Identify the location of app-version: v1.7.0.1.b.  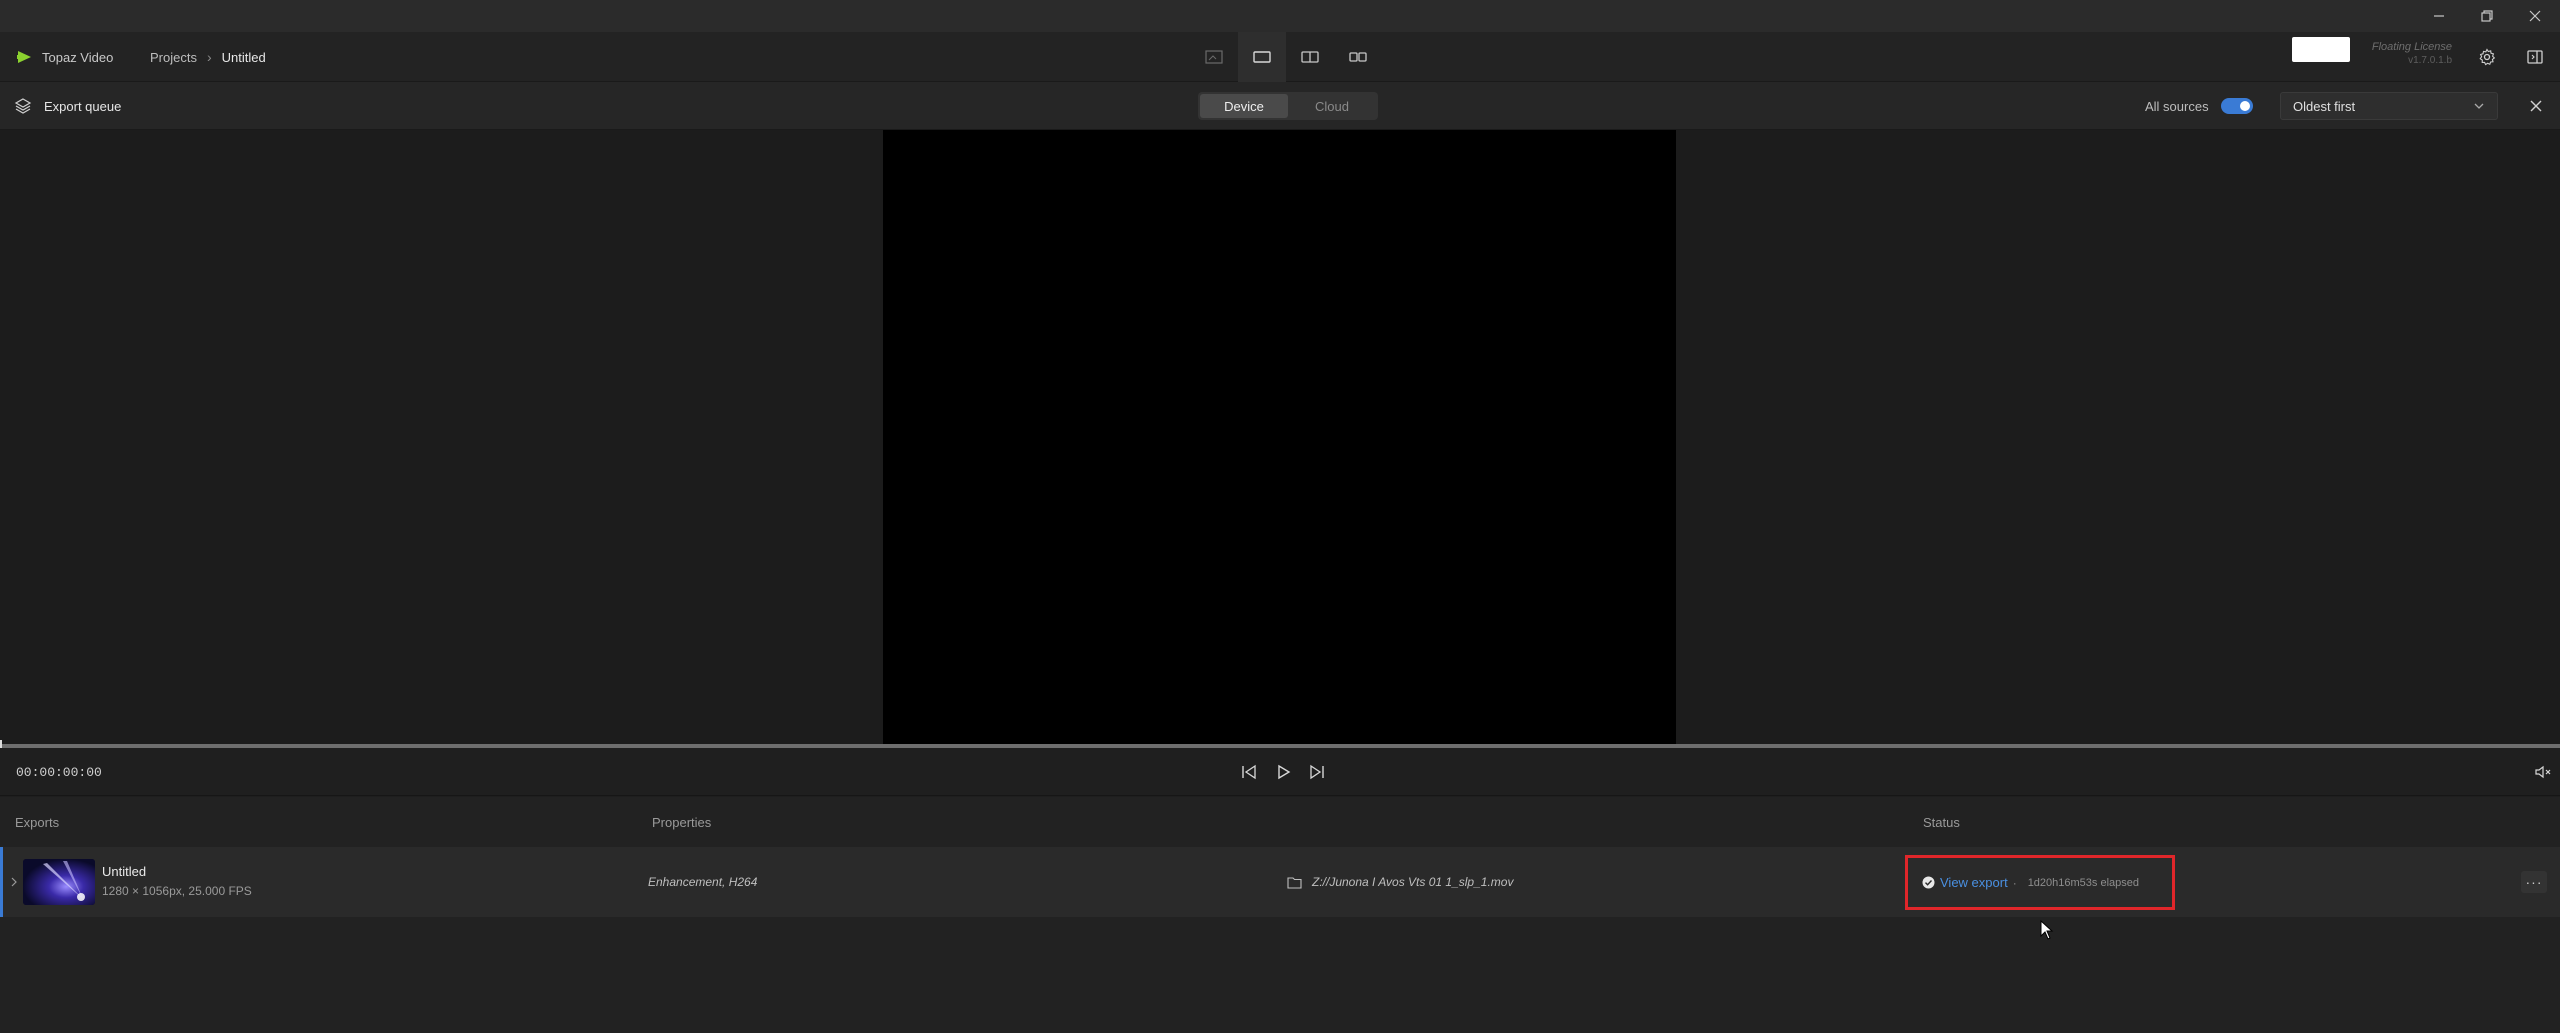
(2430, 60).